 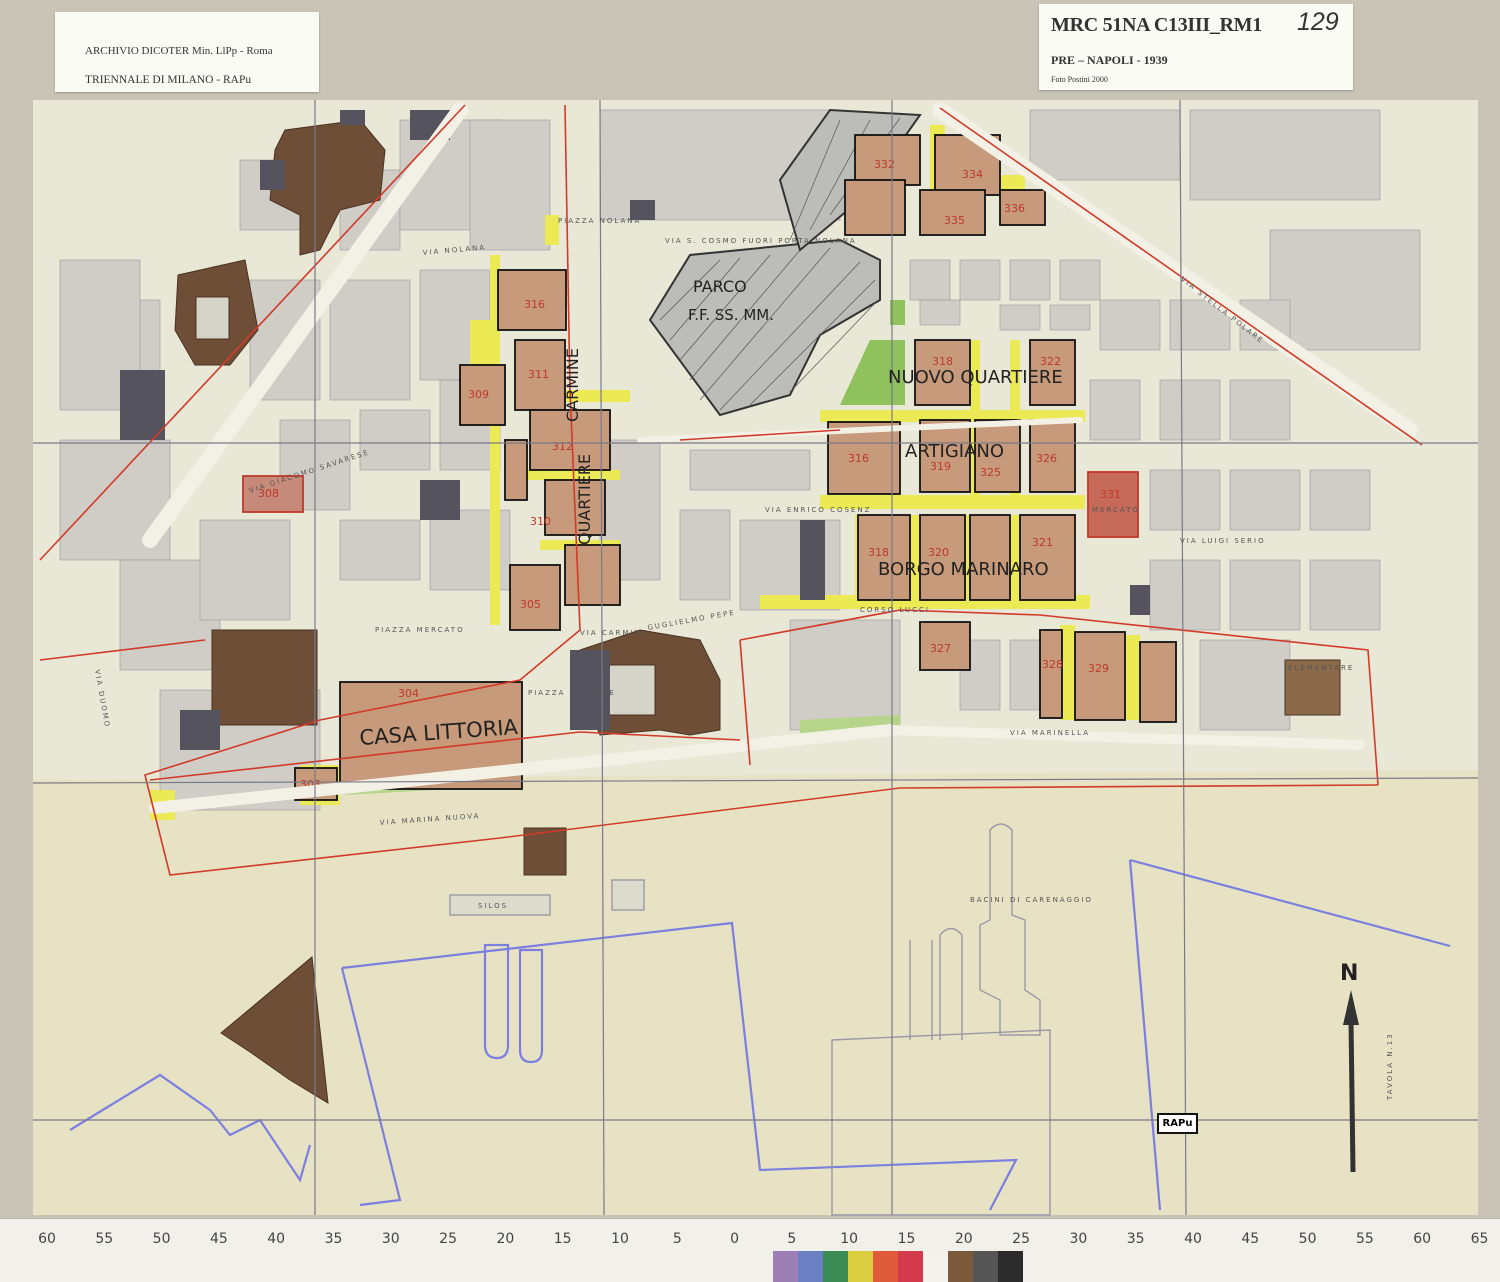 I want to click on label-borgo-marinaro: BORGO MARINARO, so click(x=963, y=569).